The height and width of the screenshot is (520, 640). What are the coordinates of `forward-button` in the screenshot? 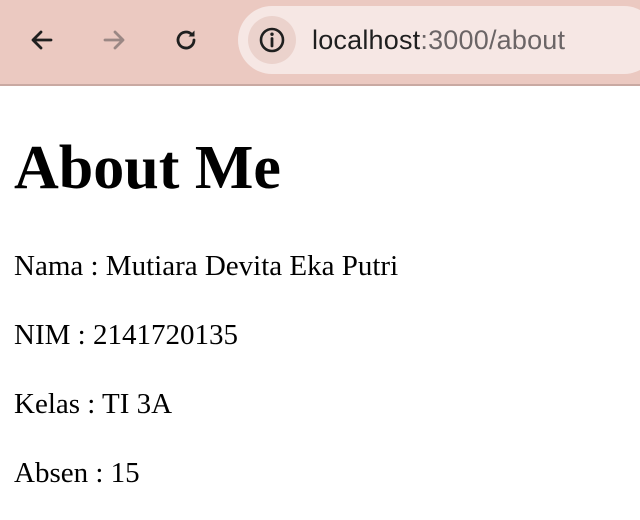 It's located at (114, 40).